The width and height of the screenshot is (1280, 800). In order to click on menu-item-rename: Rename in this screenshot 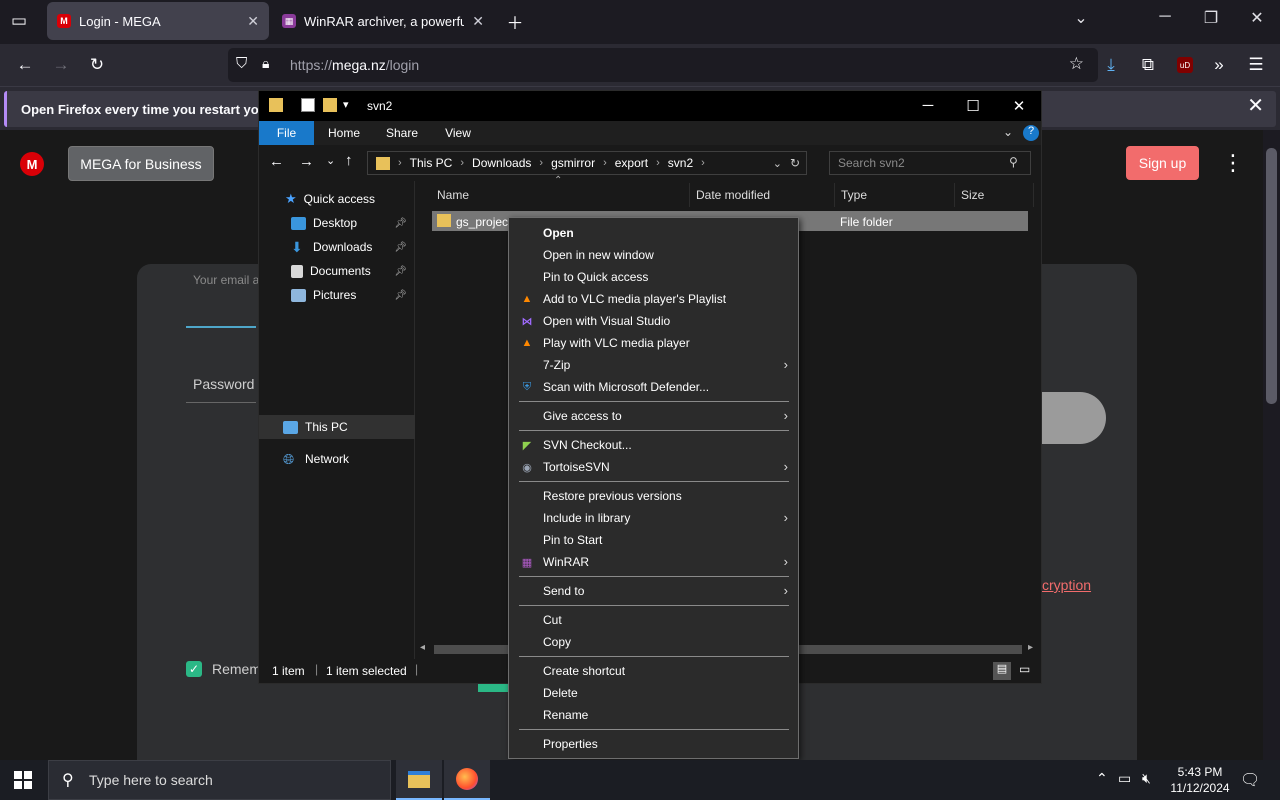, I will do `click(653, 715)`.